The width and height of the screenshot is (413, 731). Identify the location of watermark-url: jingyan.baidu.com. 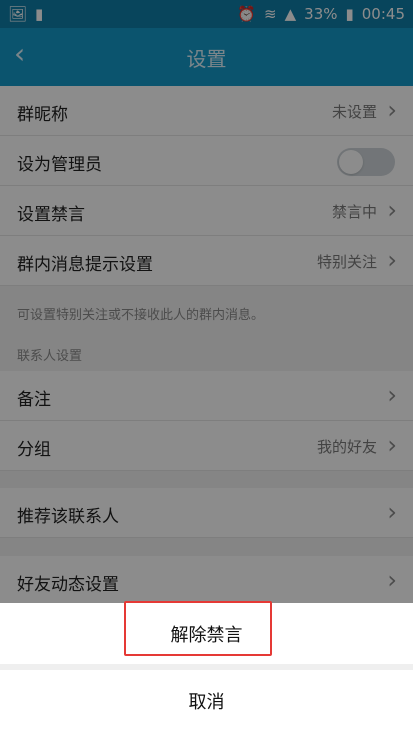
(353, 723).